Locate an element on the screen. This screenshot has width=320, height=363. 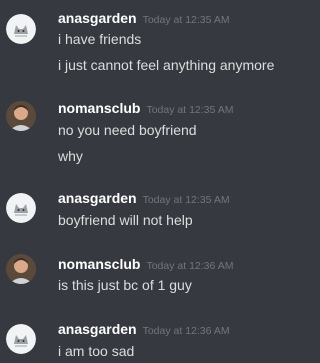
message-text: why is located at coordinates (70, 156).